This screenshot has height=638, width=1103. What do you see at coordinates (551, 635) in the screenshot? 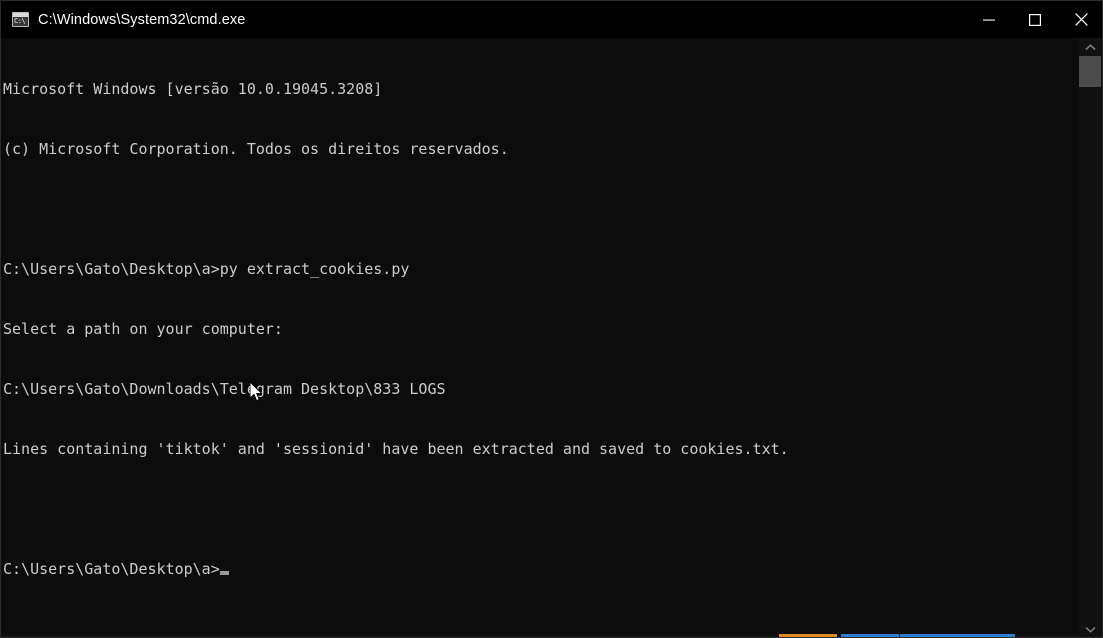
I see `taskbar-sliver` at bounding box center [551, 635].